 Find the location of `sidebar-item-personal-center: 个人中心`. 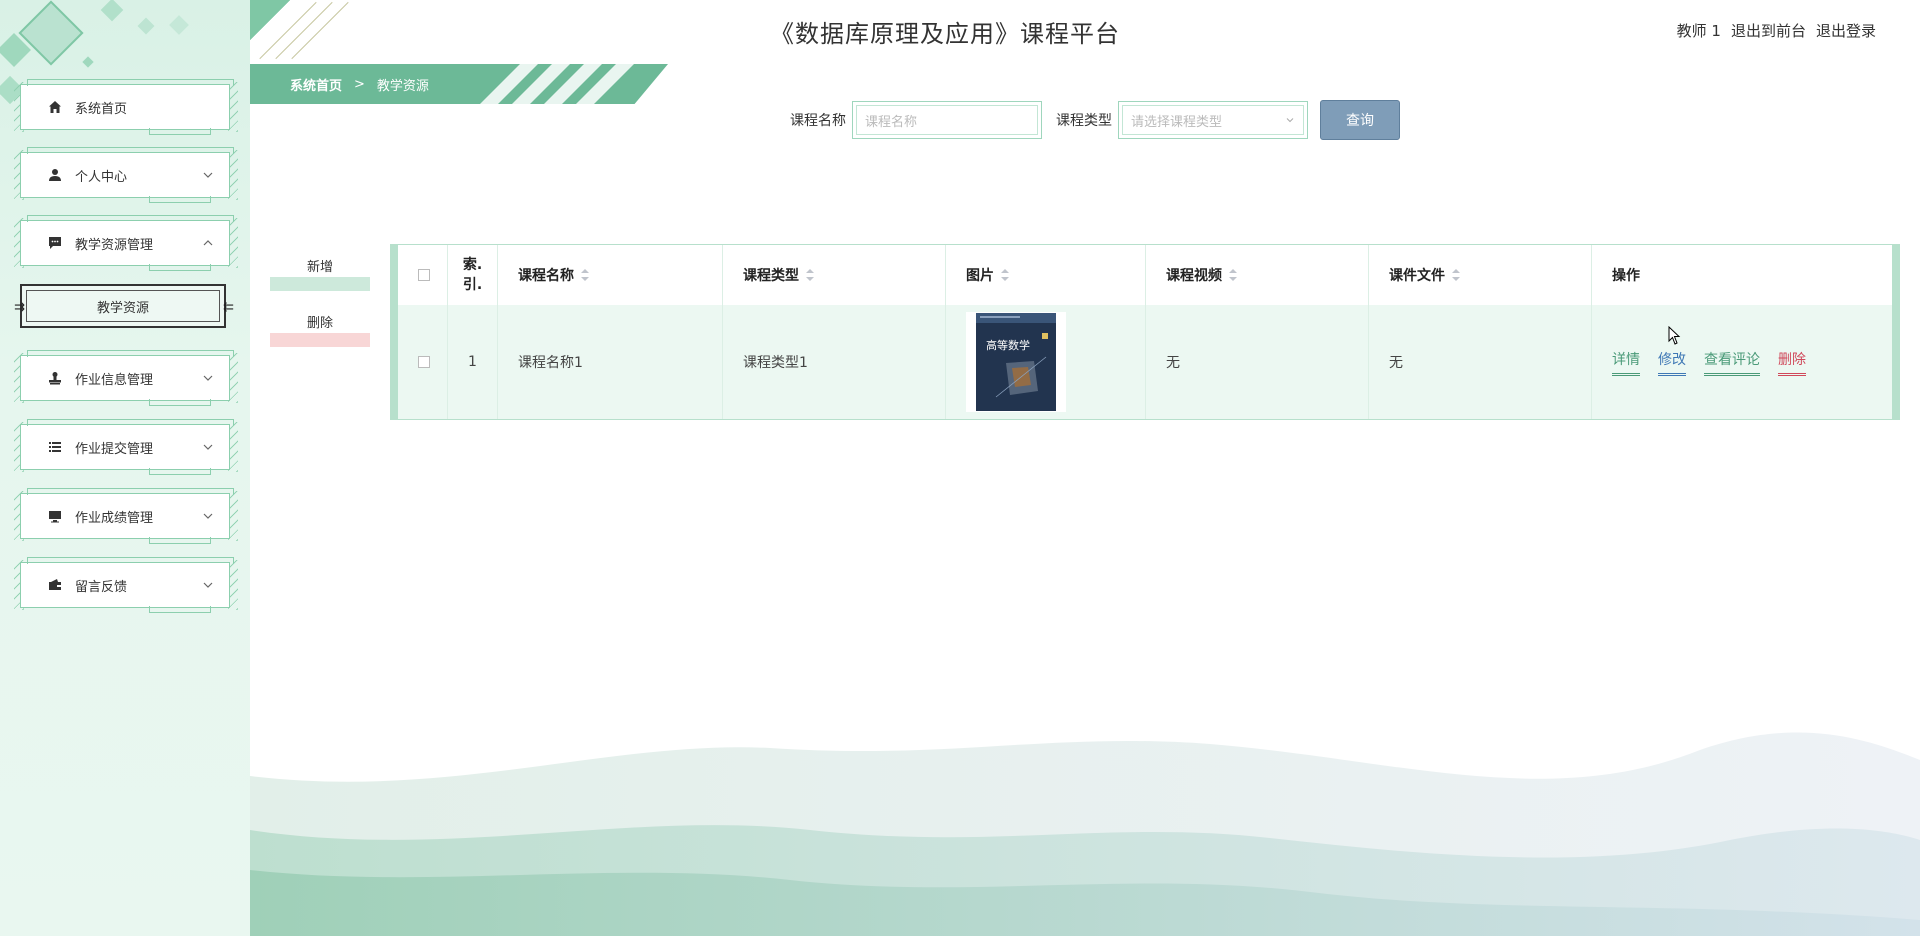

sidebar-item-personal-center: 个人中心 is located at coordinates (127, 175).